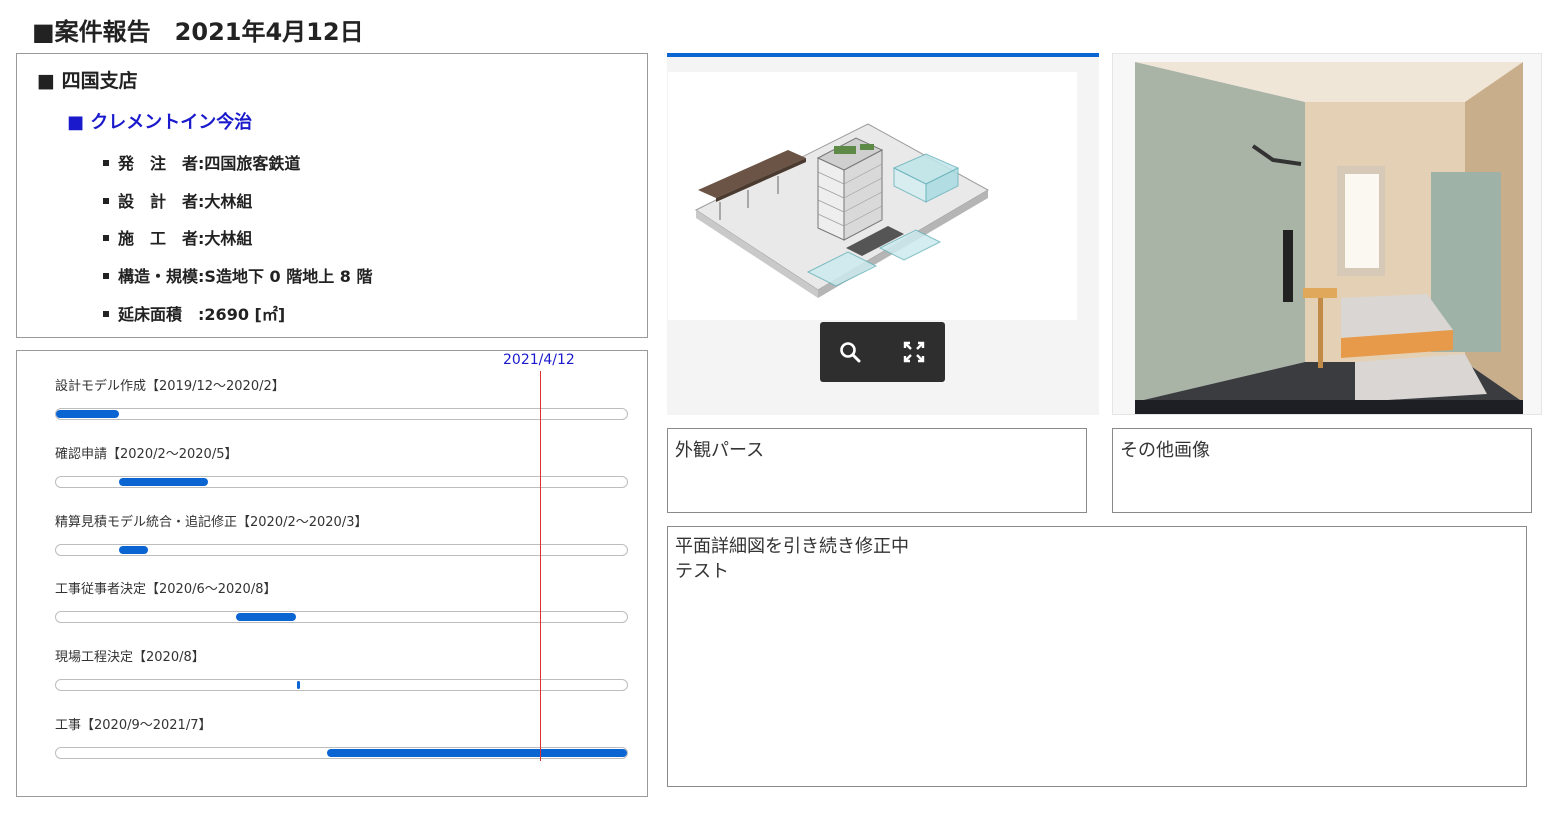 This screenshot has height=835, width=1542. Describe the element at coordinates (133, 725) in the screenshot. I see `task-label: 工事【2020/9～2021/7】` at that location.